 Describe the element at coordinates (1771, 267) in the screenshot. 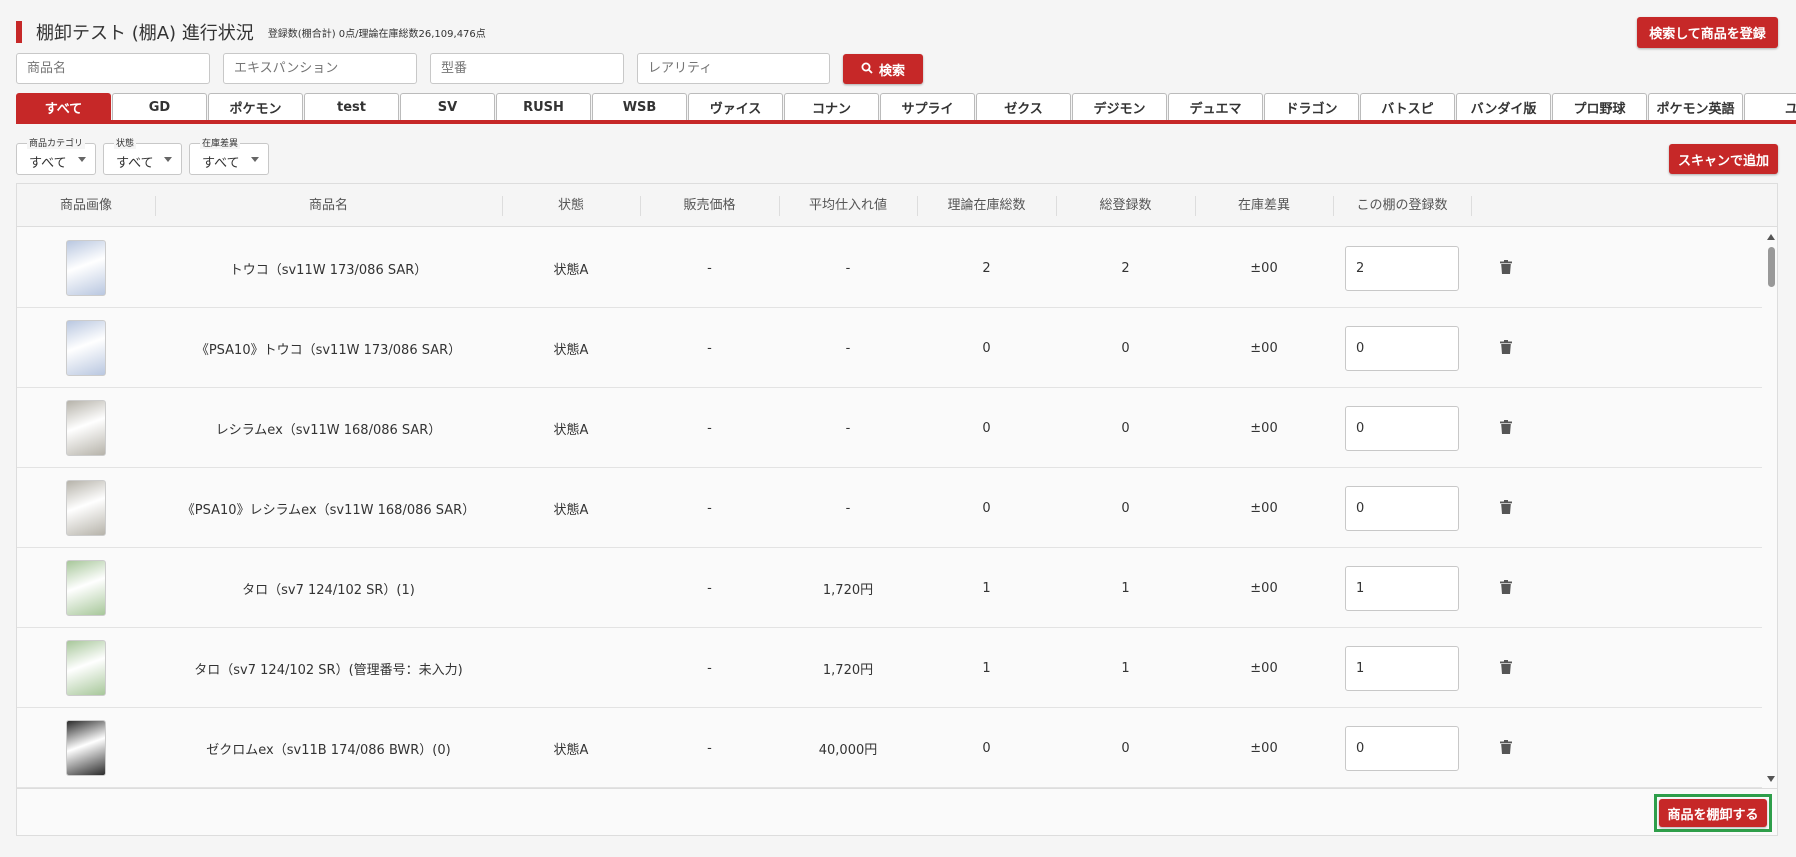

I see `scrollbar-thumb` at that location.